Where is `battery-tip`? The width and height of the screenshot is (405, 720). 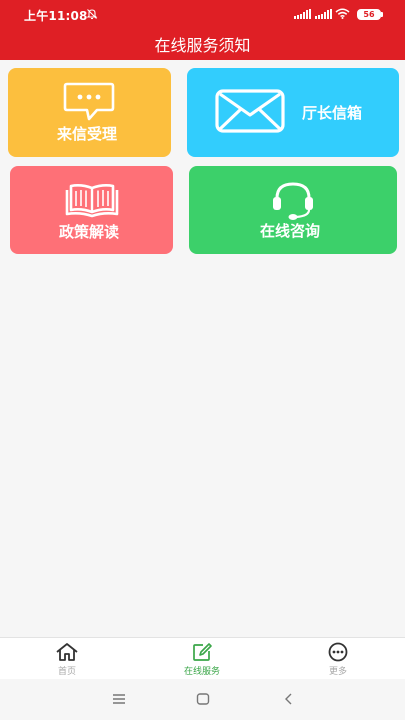
battery-tip is located at coordinates (382, 14).